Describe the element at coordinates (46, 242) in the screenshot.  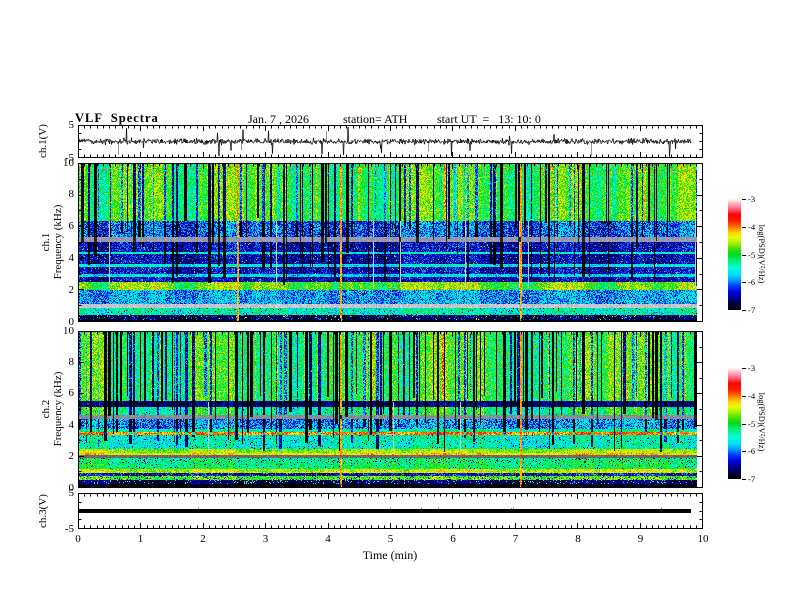
I see `ch1-label-line: ch.1` at that location.